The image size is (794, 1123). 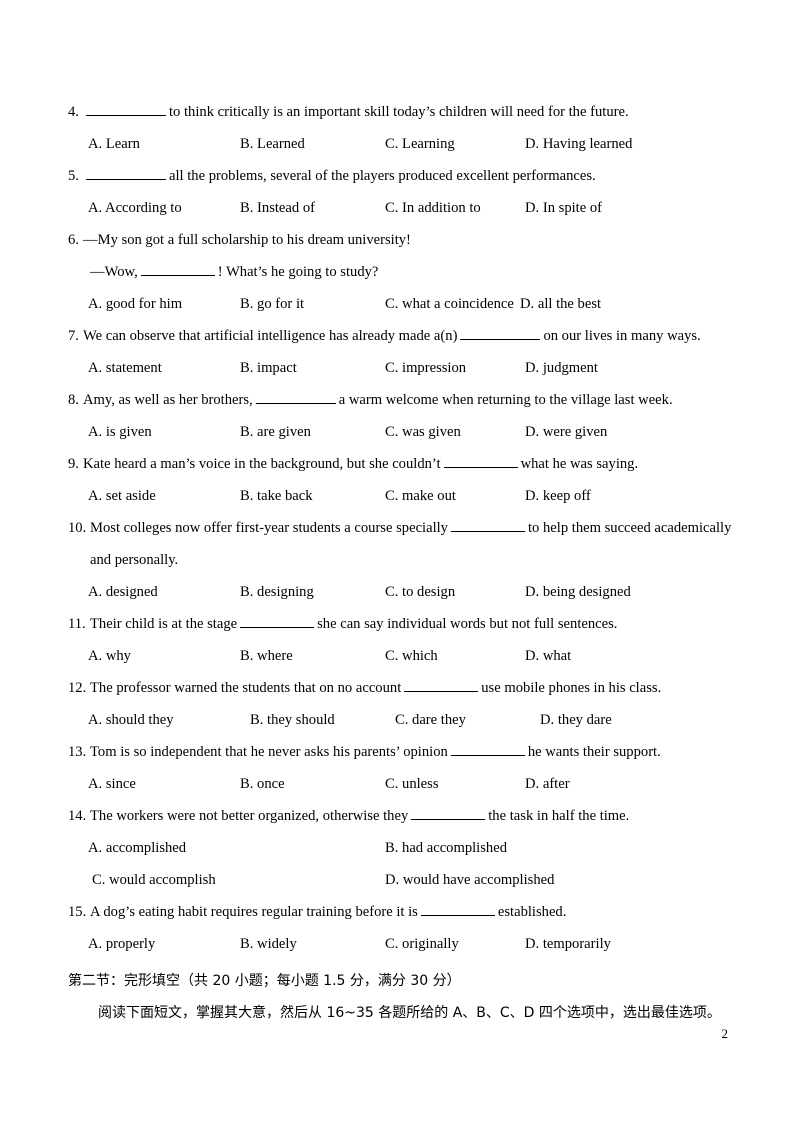 I want to click on option-d: D. temporarily, so click(x=568, y=944).